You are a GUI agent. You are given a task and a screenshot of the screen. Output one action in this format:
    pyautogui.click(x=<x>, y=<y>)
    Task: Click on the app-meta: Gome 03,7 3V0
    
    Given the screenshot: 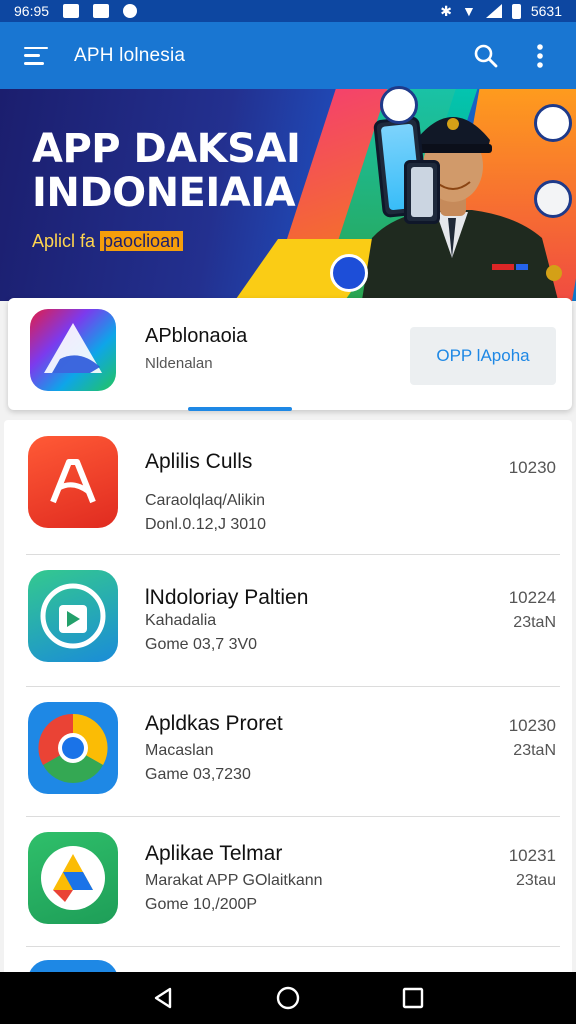 What is the action you would take?
    pyautogui.click(x=201, y=644)
    